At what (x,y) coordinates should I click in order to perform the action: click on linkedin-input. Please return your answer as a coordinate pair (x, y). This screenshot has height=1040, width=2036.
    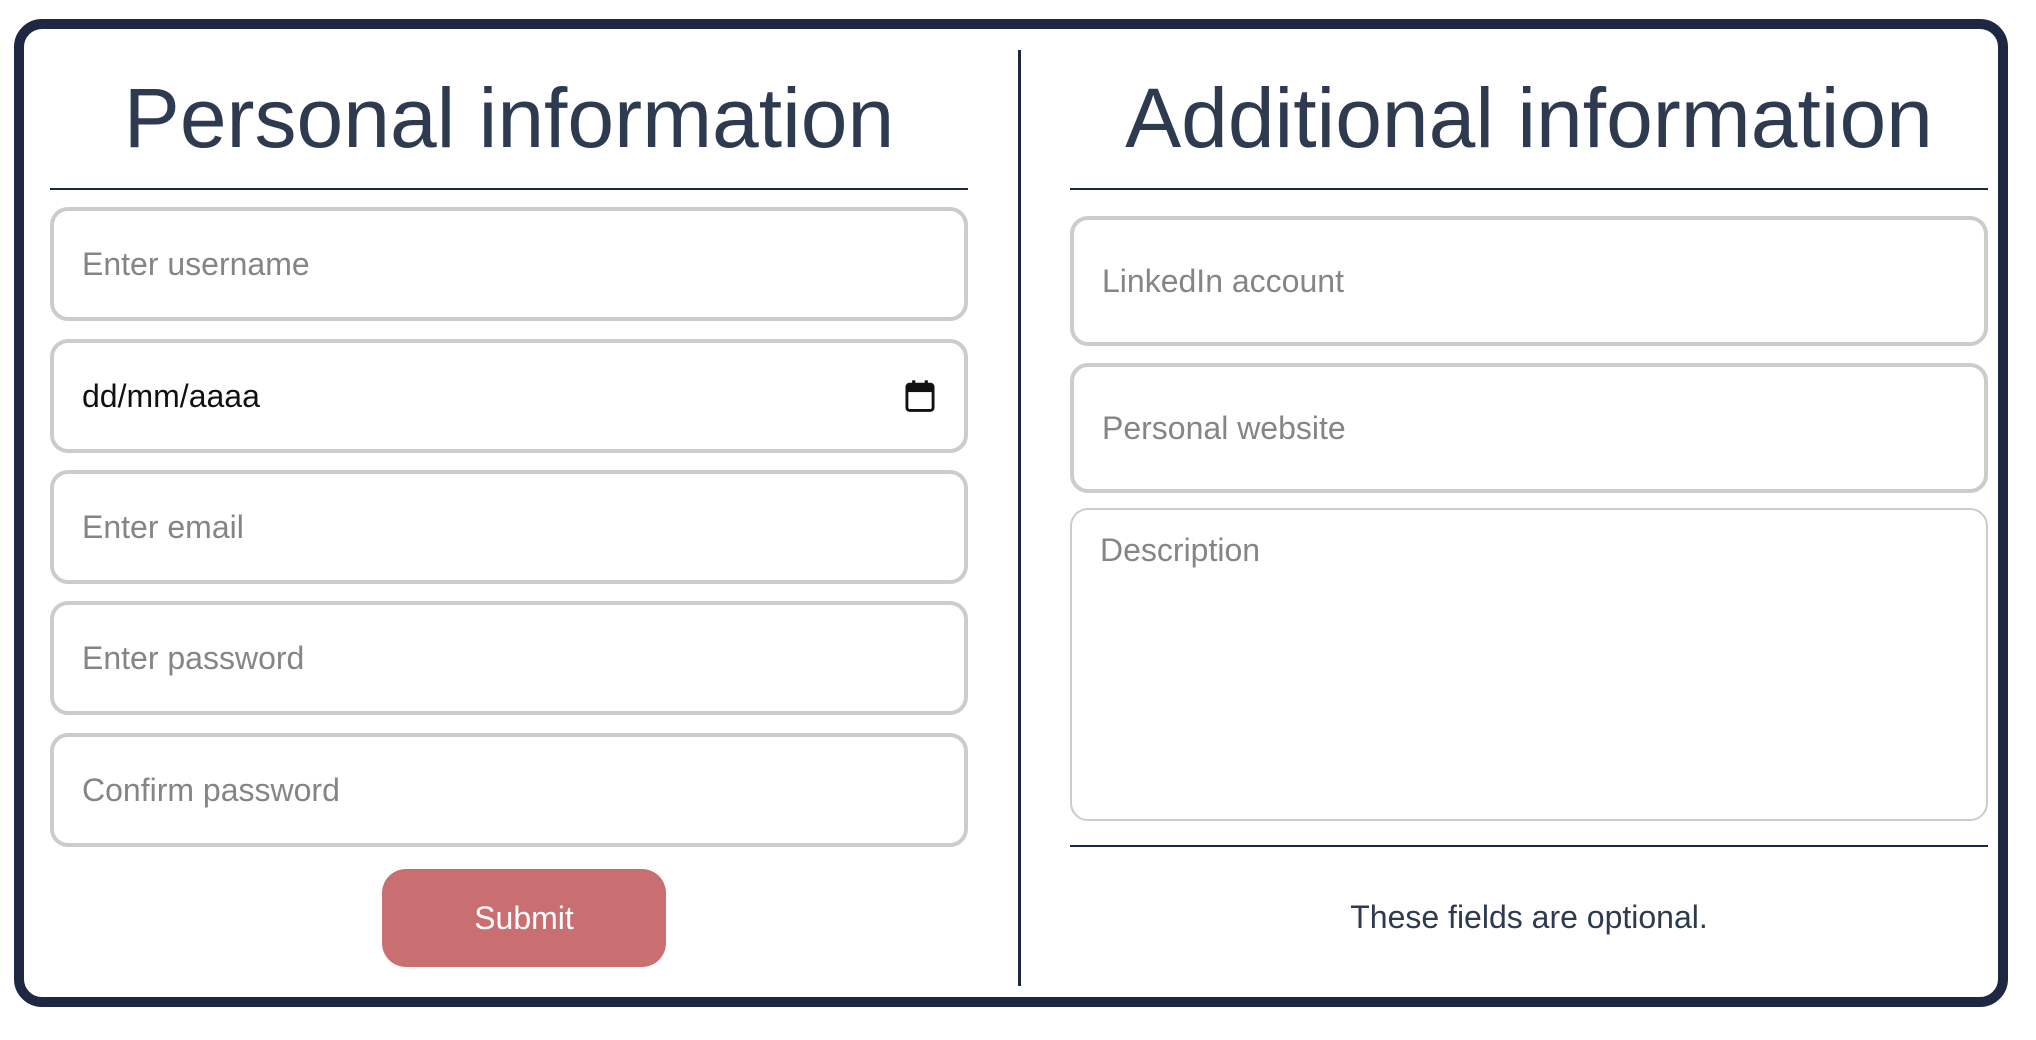
    Looking at the image, I should click on (1529, 281).